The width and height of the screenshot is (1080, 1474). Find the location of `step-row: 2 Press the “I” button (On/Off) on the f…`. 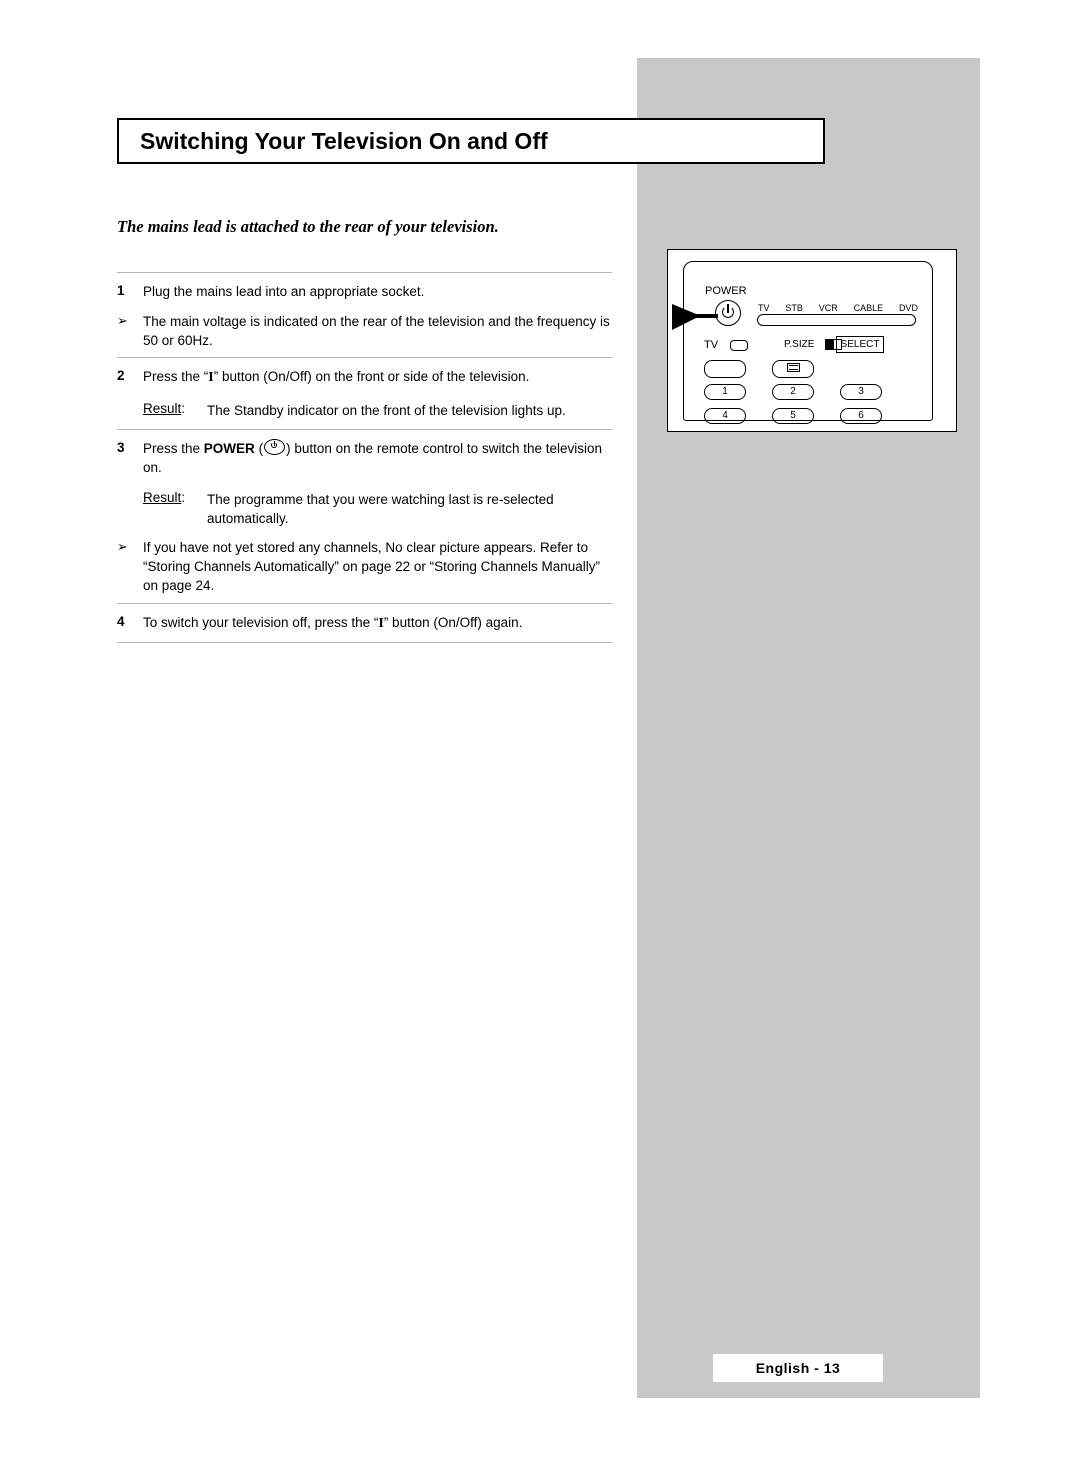

step-row: 2 Press the “I” button (On/Off) on the f… is located at coordinates (364, 377).